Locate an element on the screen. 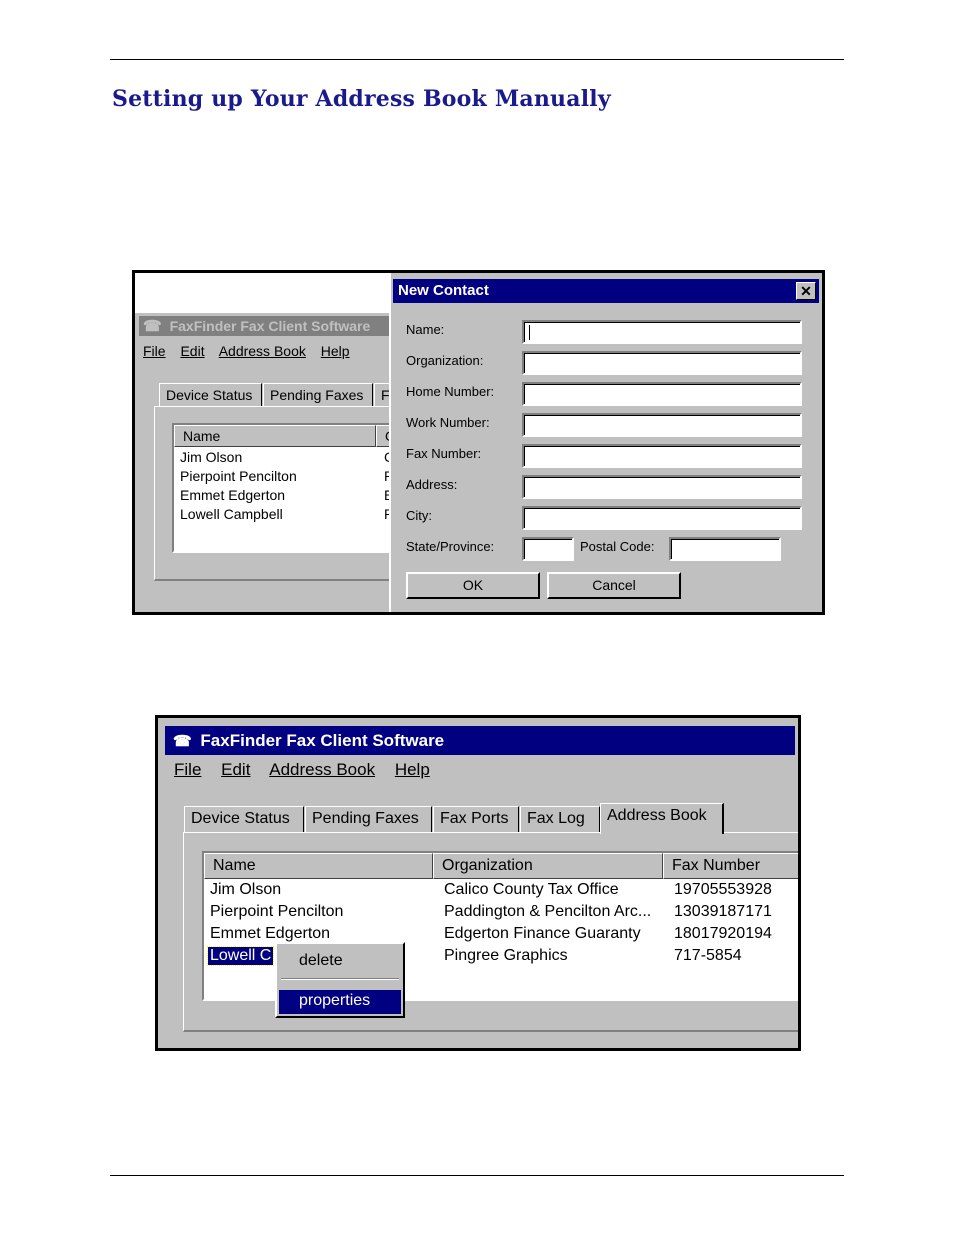  tab-fax-log: Fax Log is located at coordinates (560, 819).